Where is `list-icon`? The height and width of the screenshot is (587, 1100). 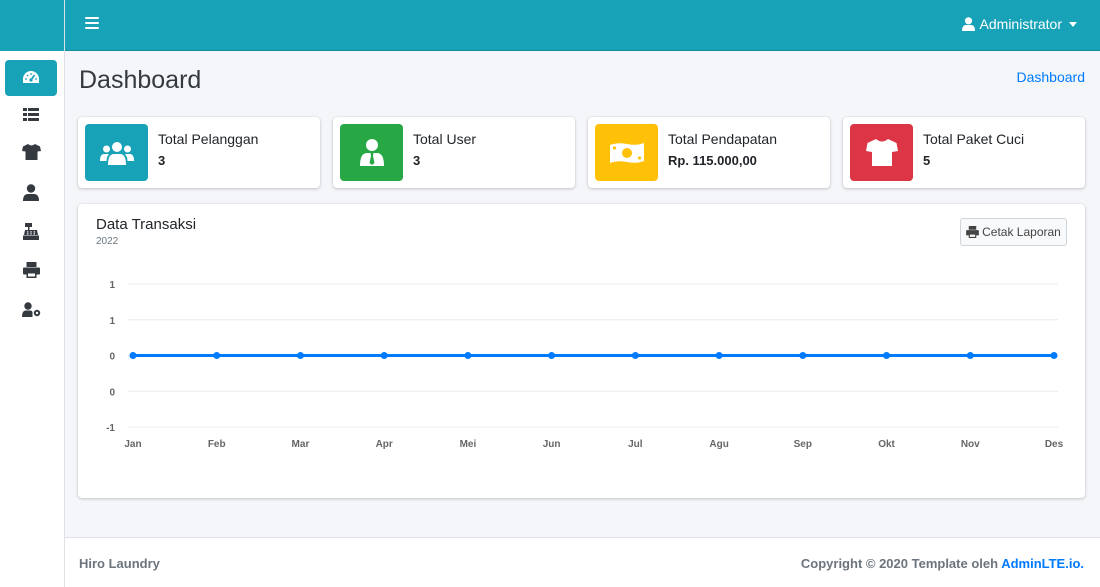 list-icon is located at coordinates (31, 114).